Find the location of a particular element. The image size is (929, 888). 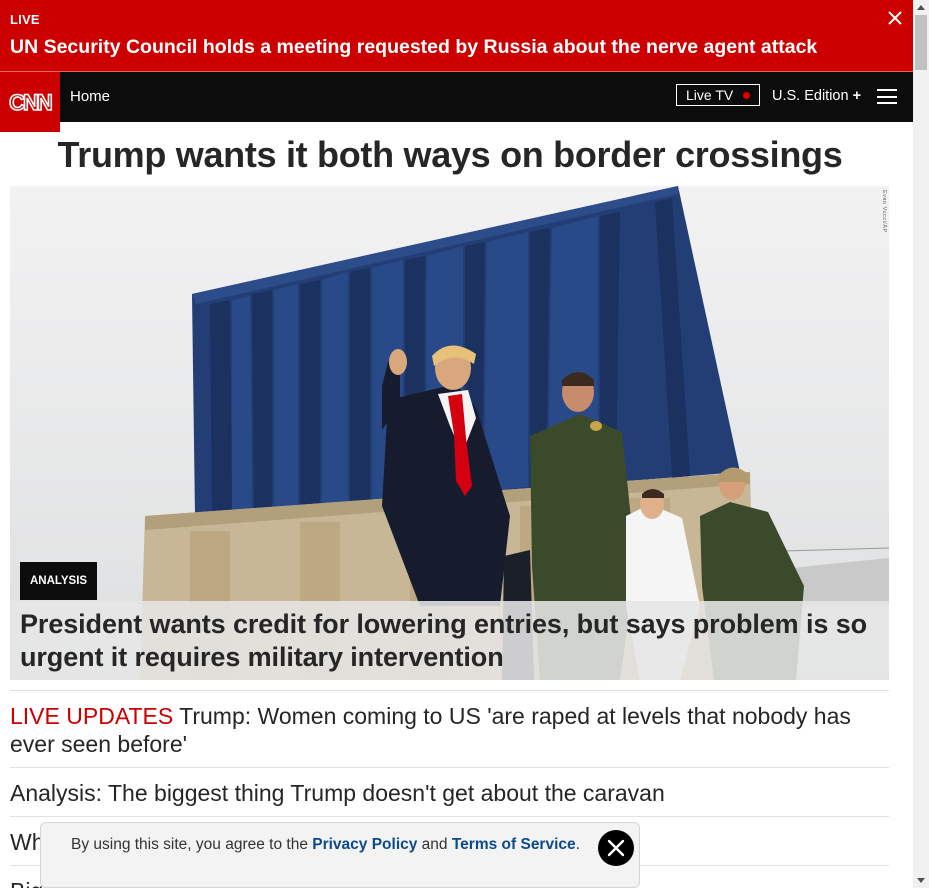

live-tv-label: Live TV is located at coordinates (710, 95).